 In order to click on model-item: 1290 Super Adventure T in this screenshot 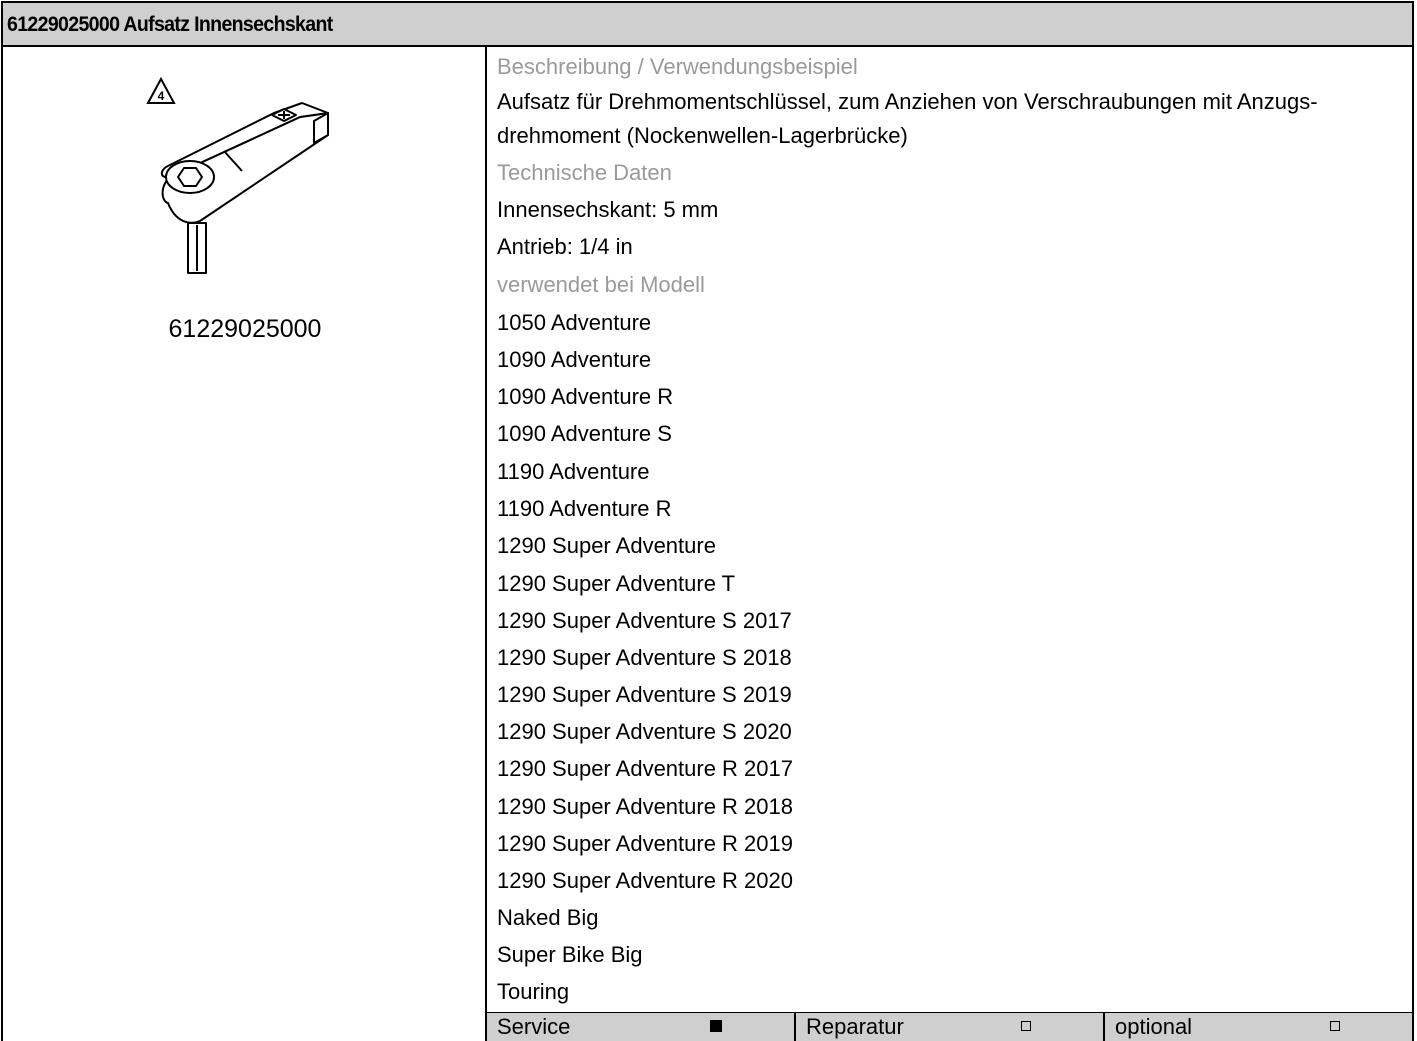, I will do `click(616, 583)`.